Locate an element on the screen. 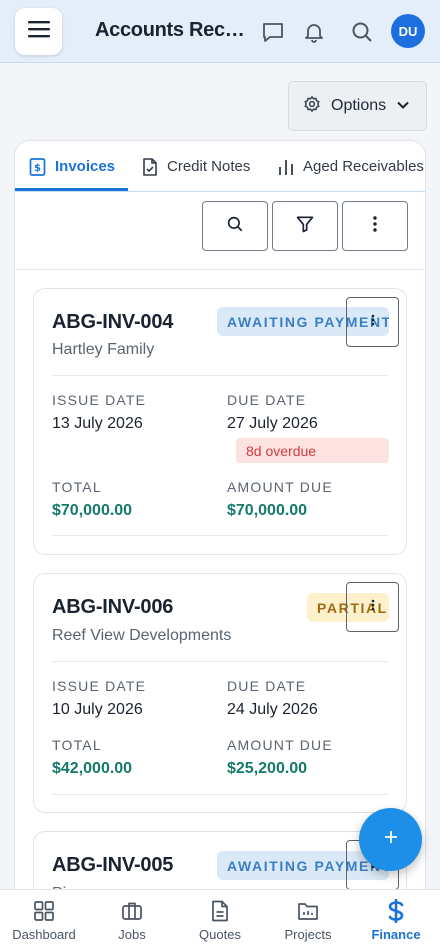  tab-aged-receivables: Aged Receivables is located at coordinates (351, 166).